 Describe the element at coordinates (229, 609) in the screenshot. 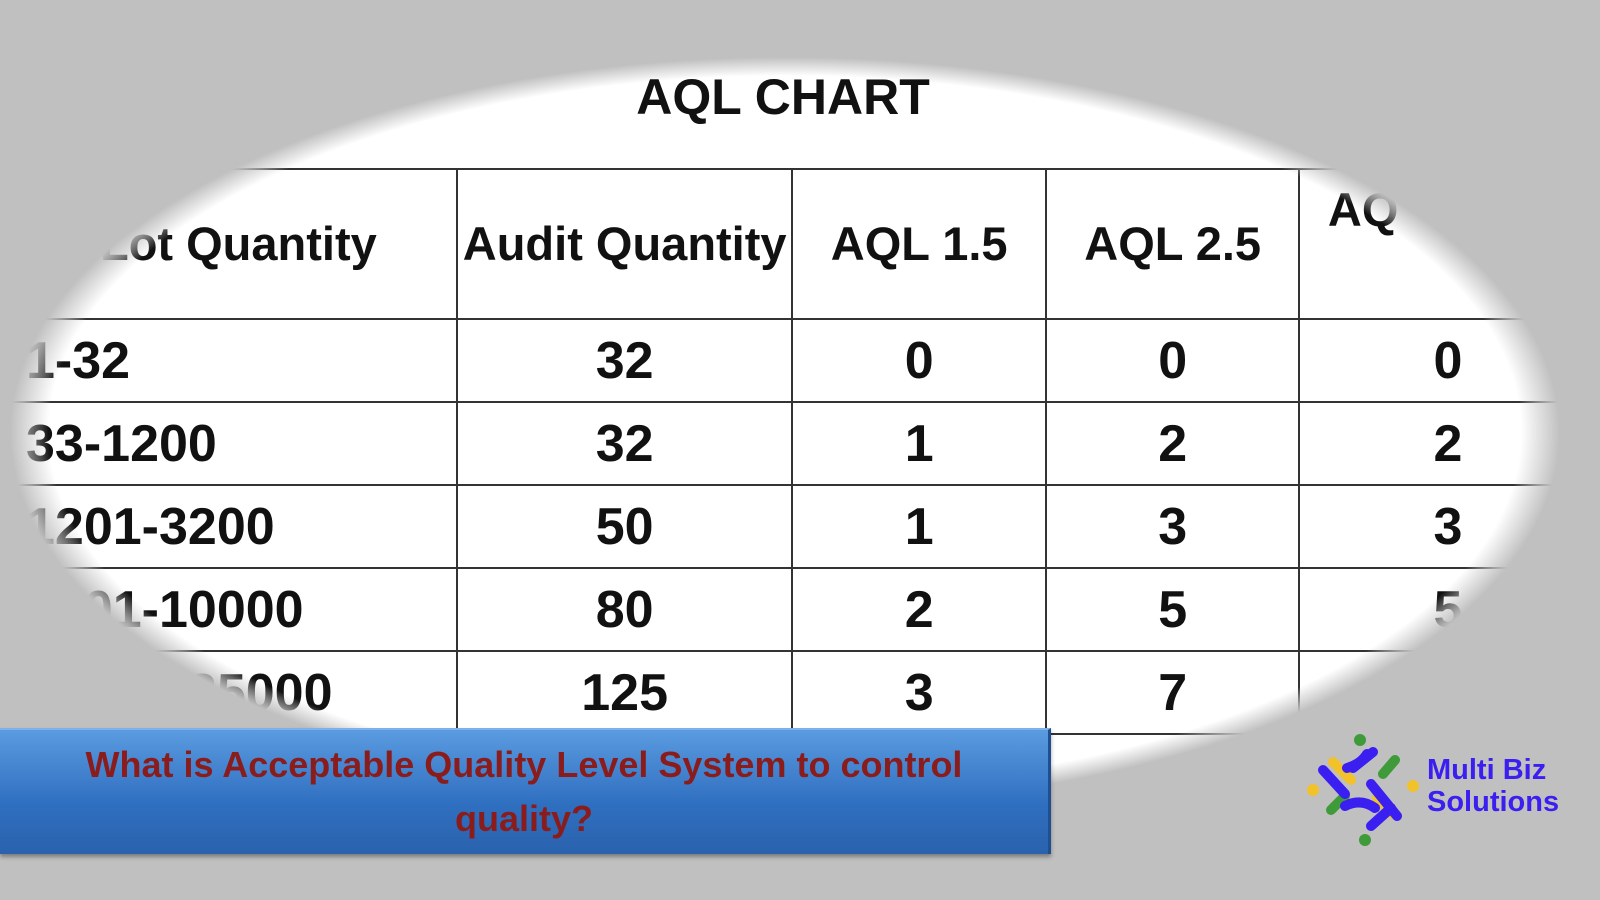

I see `cell: 3201-10000` at that location.